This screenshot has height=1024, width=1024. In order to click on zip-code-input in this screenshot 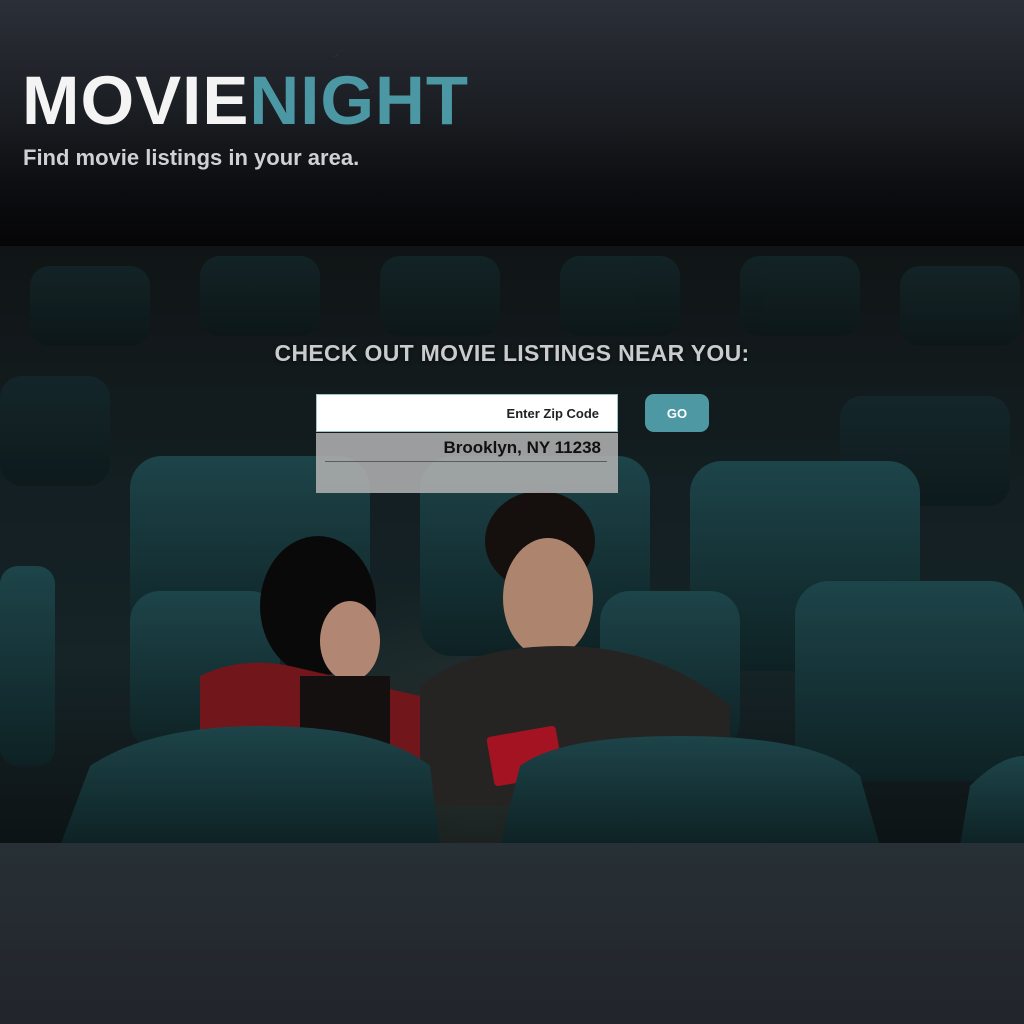, I will do `click(467, 413)`.